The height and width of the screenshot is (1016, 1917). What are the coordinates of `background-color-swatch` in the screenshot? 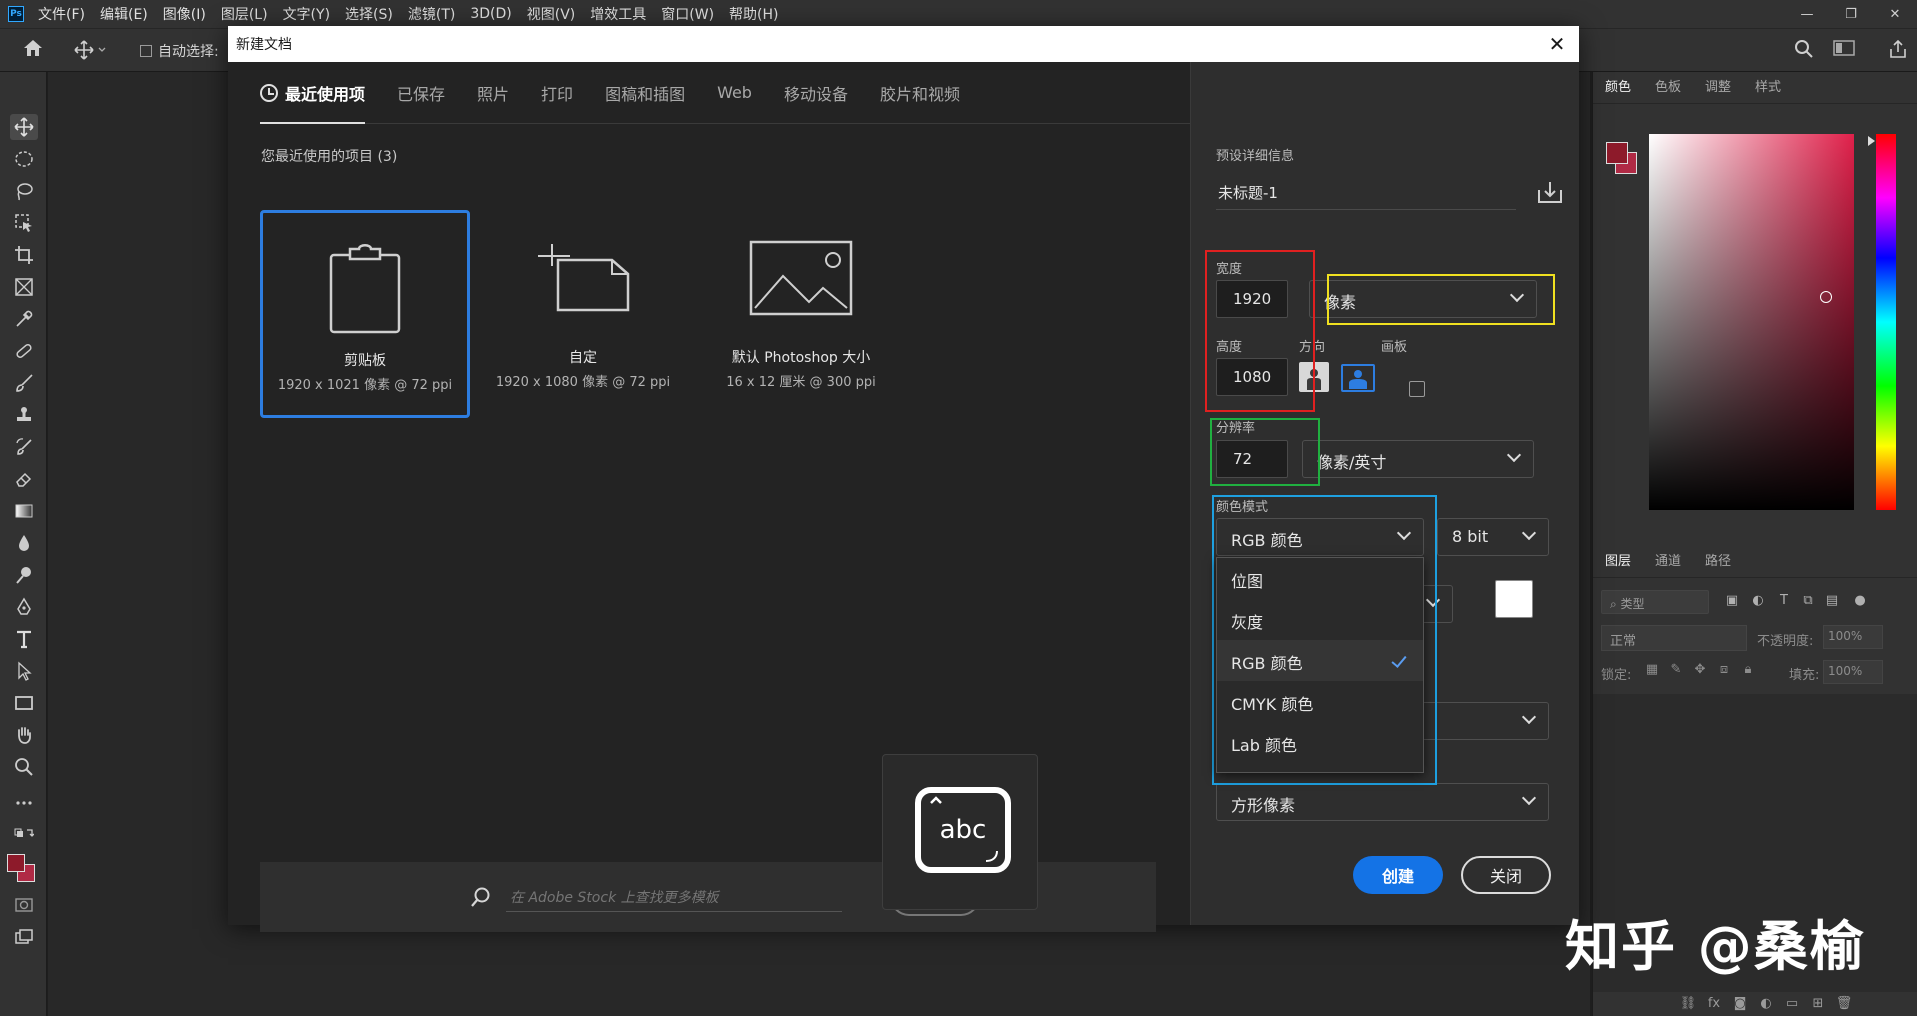 It's located at (1514, 599).